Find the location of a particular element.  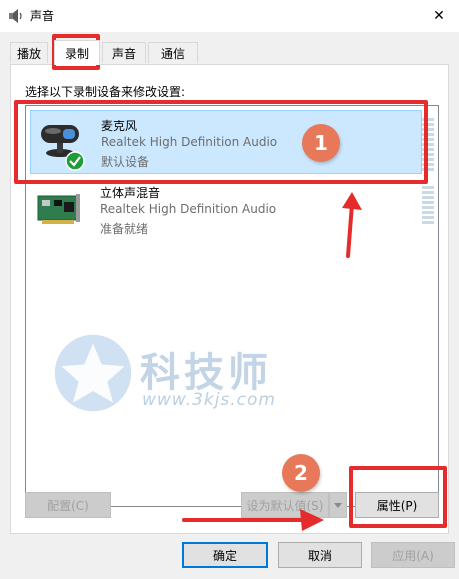

title-bar: 声音 ✕ is located at coordinates (229, 16).